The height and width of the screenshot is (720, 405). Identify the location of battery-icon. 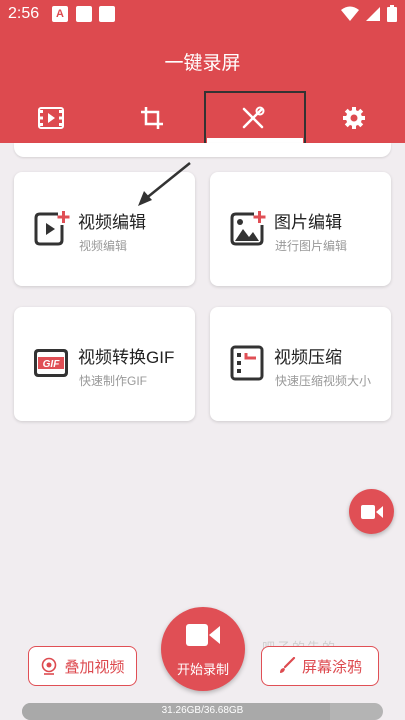
(392, 13).